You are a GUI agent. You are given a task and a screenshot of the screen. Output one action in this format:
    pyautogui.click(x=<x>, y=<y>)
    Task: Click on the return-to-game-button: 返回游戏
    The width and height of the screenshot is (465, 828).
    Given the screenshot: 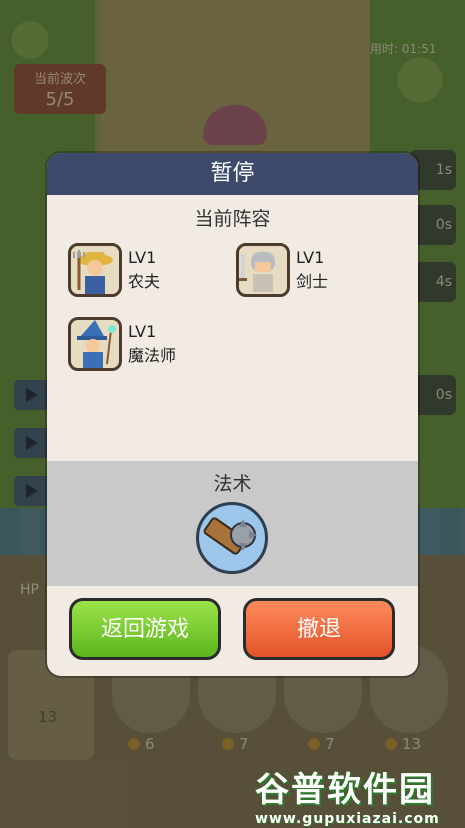 What is the action you would take?
    pyautogui.click(x=145, y=629)
    